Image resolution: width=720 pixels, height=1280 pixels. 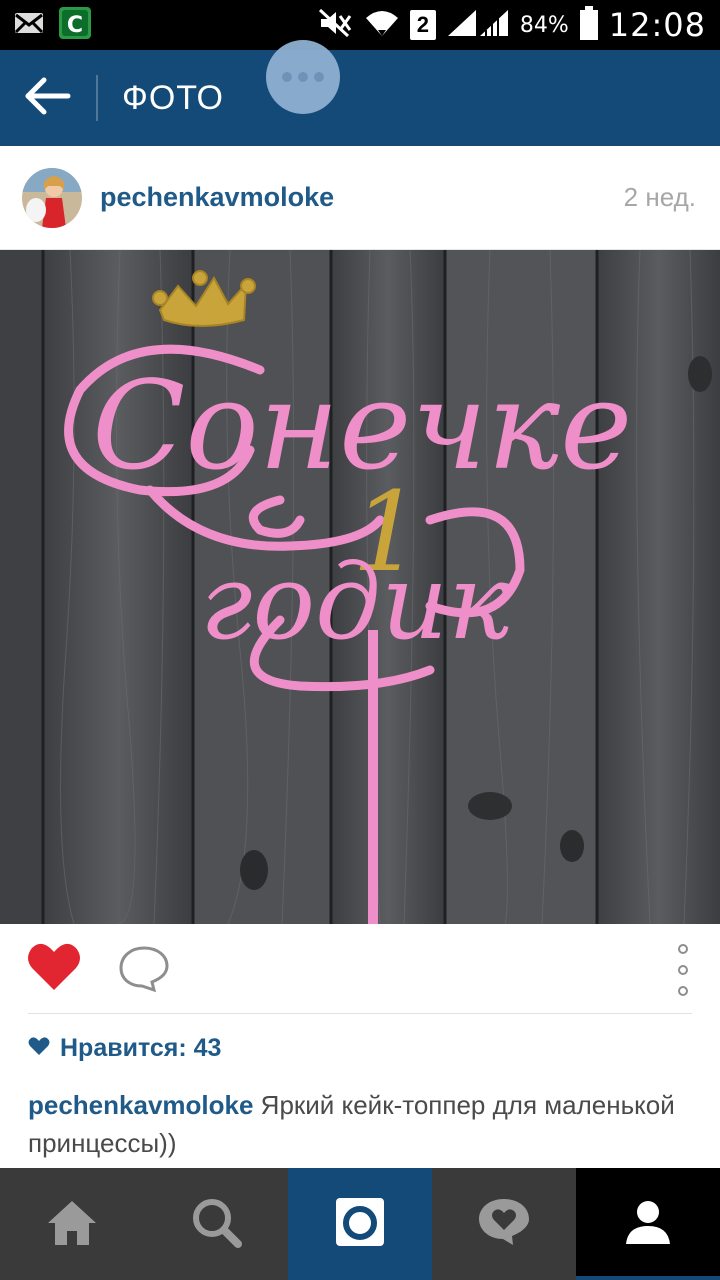 I want to click on avatar, so click(x=52, y=197).